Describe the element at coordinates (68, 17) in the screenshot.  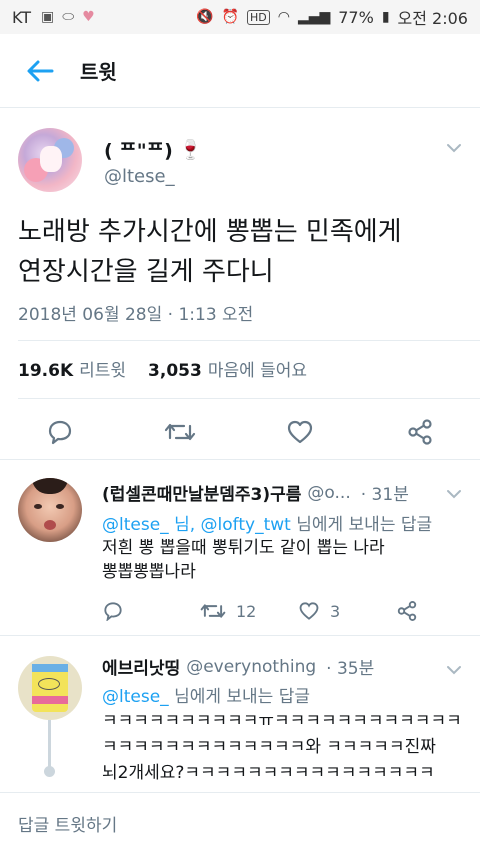
I see `pill-icon: ⬭` at that location.